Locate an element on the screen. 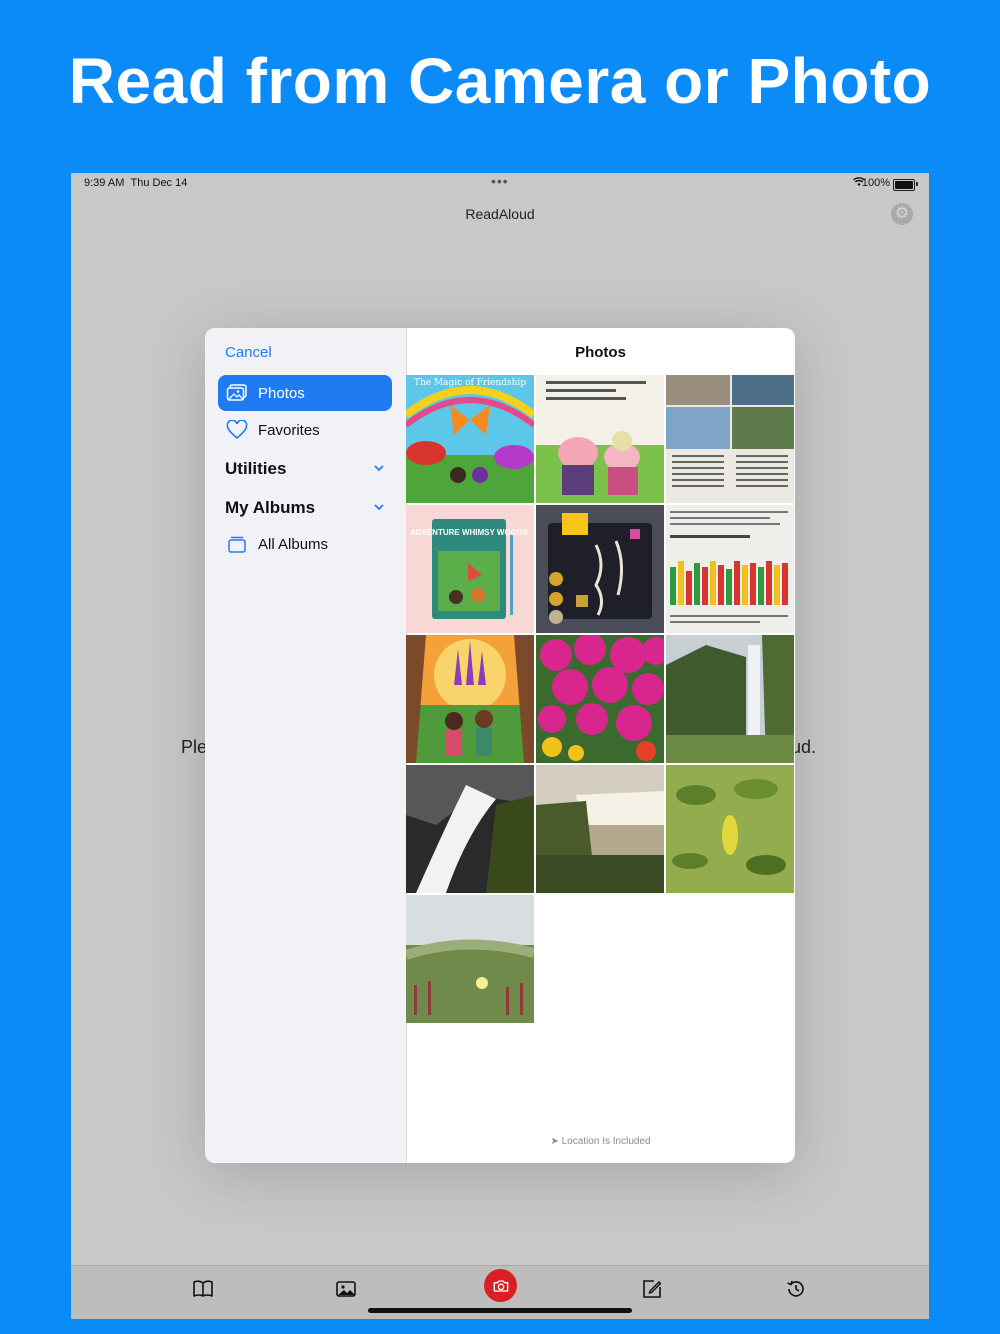 The image size is (1000, 1334). section-my-albums: My Albums is located at coordinates (305, 508).